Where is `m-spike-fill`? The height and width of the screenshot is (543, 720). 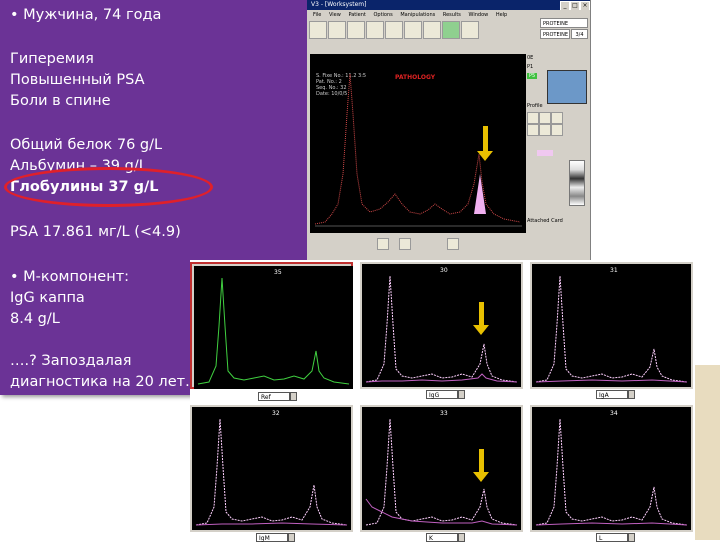 m-spike-fill is located at coordinates (480, 194).